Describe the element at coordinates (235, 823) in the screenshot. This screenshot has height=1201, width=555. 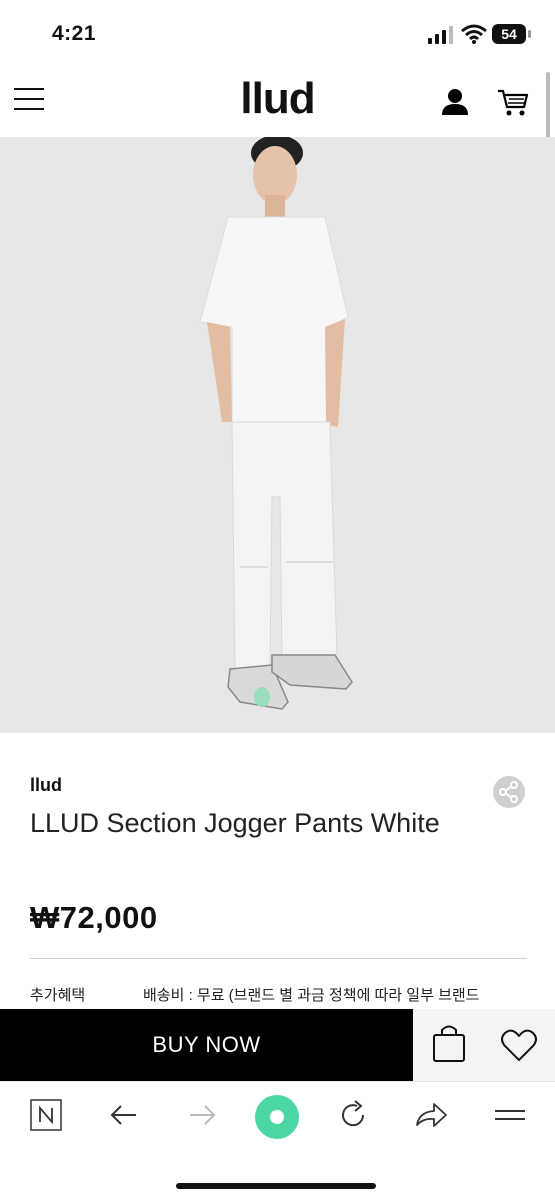
I see `product-name: LLUD Section Jogger Pants White` at that location.